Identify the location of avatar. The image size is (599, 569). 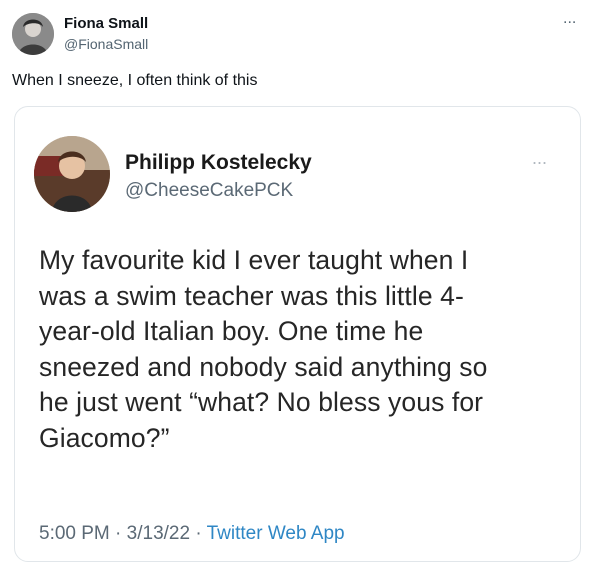
(33, 34).